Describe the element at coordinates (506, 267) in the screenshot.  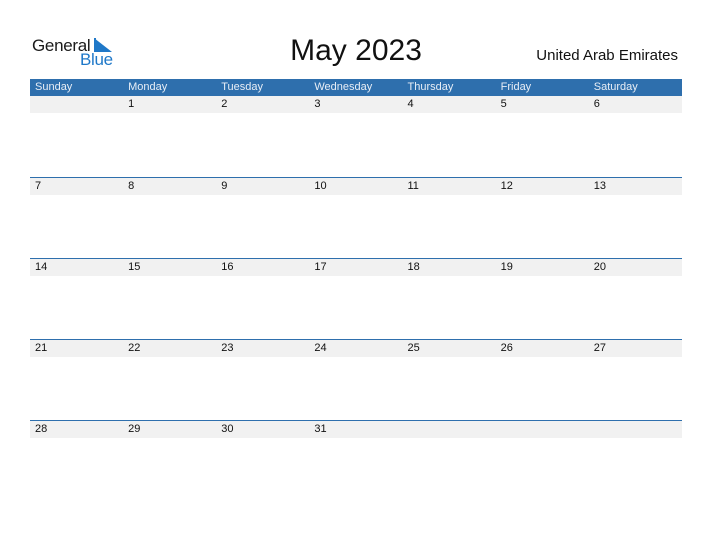
I see `day-cell: 19` at that location.